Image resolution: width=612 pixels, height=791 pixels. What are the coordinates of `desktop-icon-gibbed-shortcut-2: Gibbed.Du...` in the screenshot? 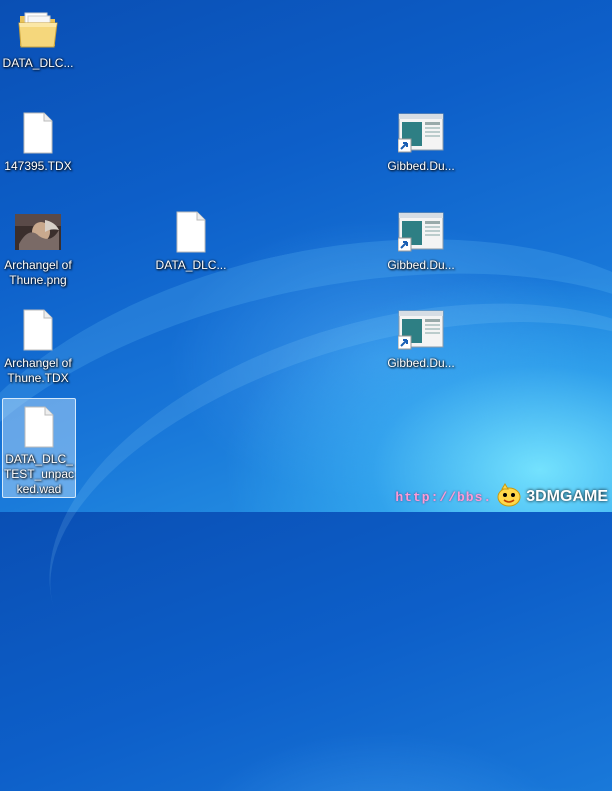 It's located at (421, 238).